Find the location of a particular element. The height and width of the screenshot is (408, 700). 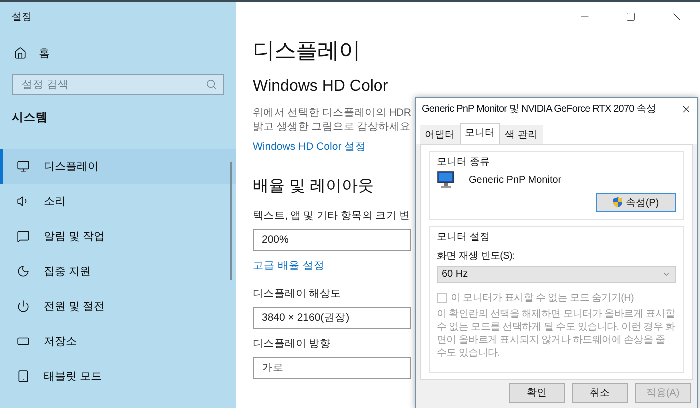

close-button is located at coordinates (686, 109).